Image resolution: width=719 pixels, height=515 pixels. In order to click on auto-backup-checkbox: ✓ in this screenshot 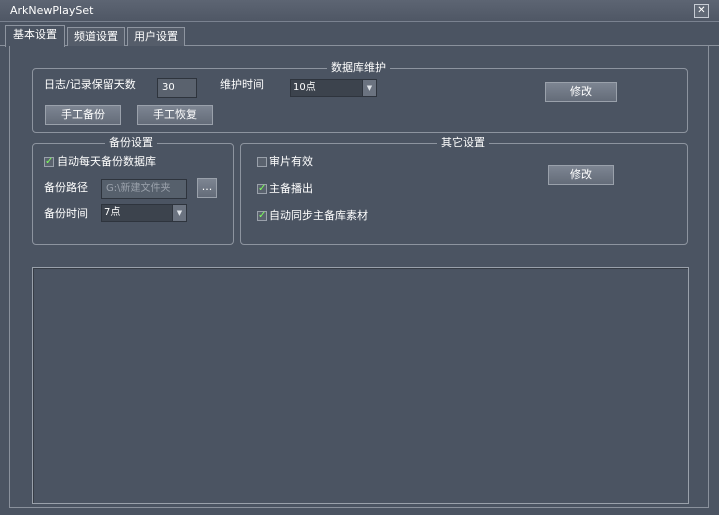, I will do `click(49, 162)`.